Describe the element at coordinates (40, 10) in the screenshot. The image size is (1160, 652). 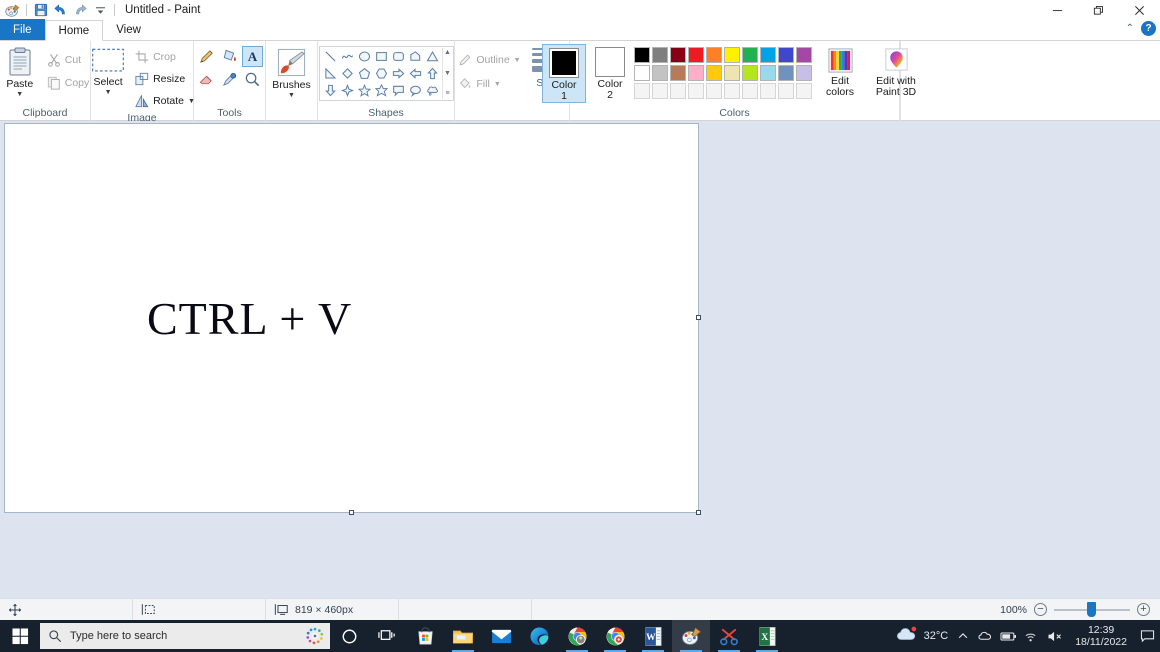
I see `save-icon` at that location.